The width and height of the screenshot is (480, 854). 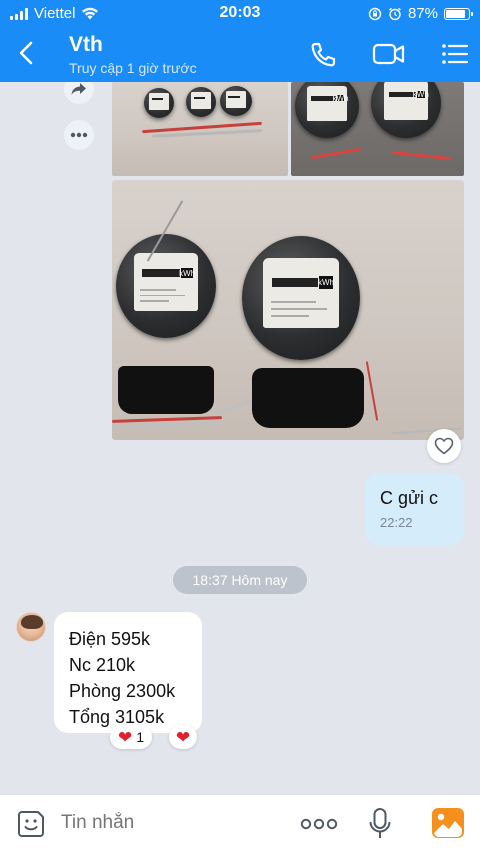 I want to click on back-arrow-icon, so click(x=27, y=53).